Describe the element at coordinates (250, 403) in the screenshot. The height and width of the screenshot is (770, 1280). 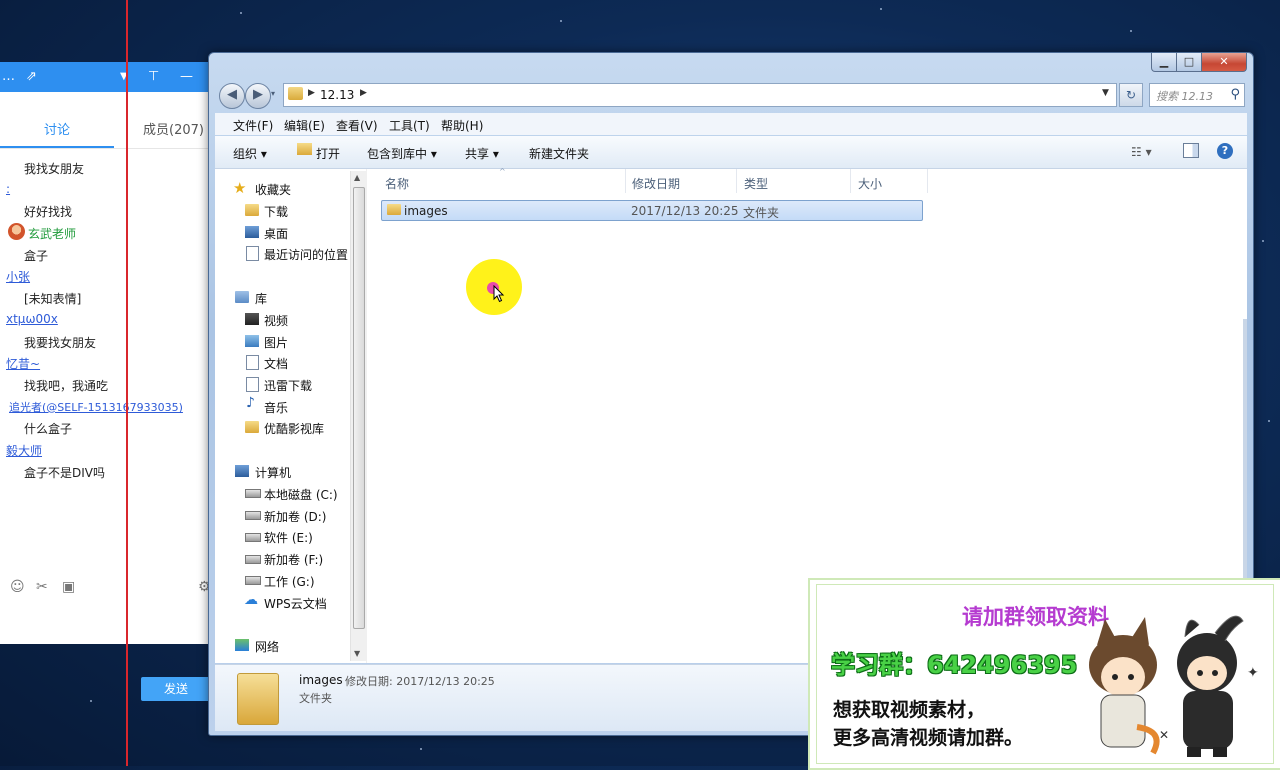
I see `music-icon: ♪` at that location.